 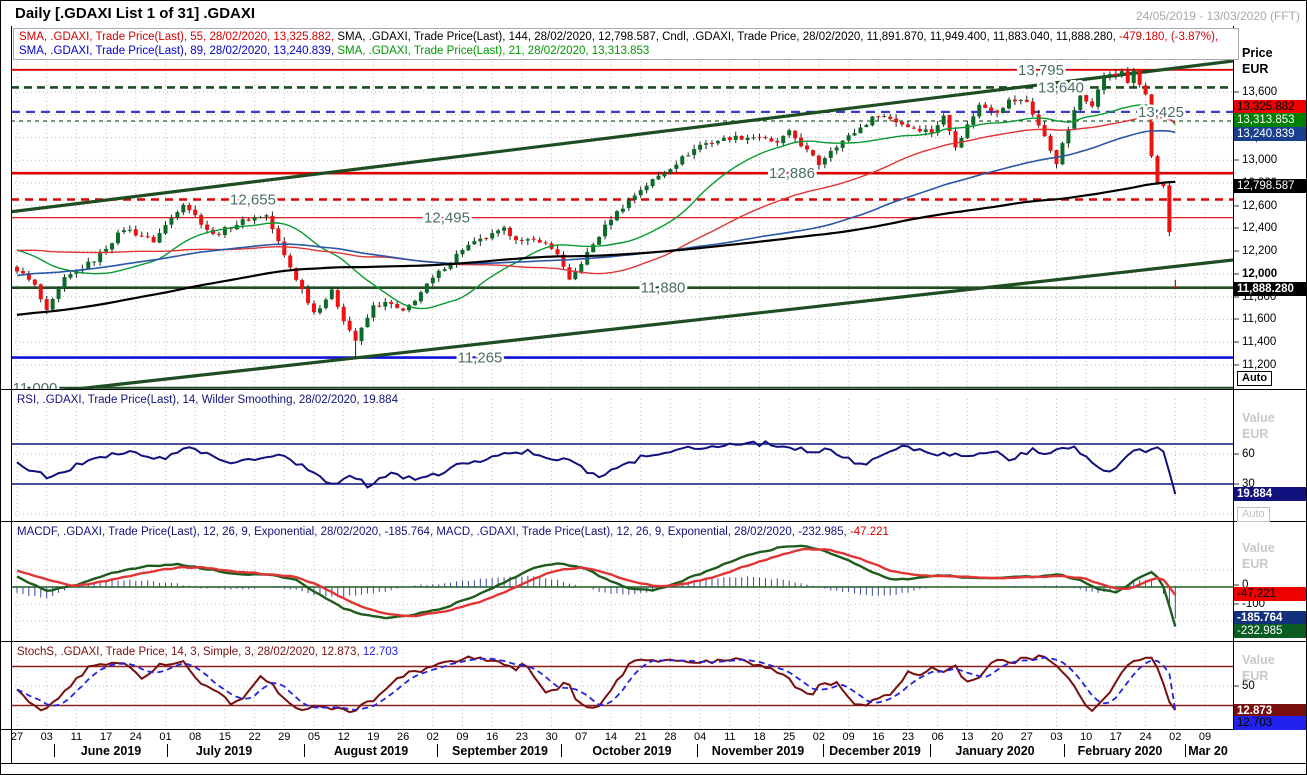 I want to click on date-tick-label: 07, so click(x=581, y=737).